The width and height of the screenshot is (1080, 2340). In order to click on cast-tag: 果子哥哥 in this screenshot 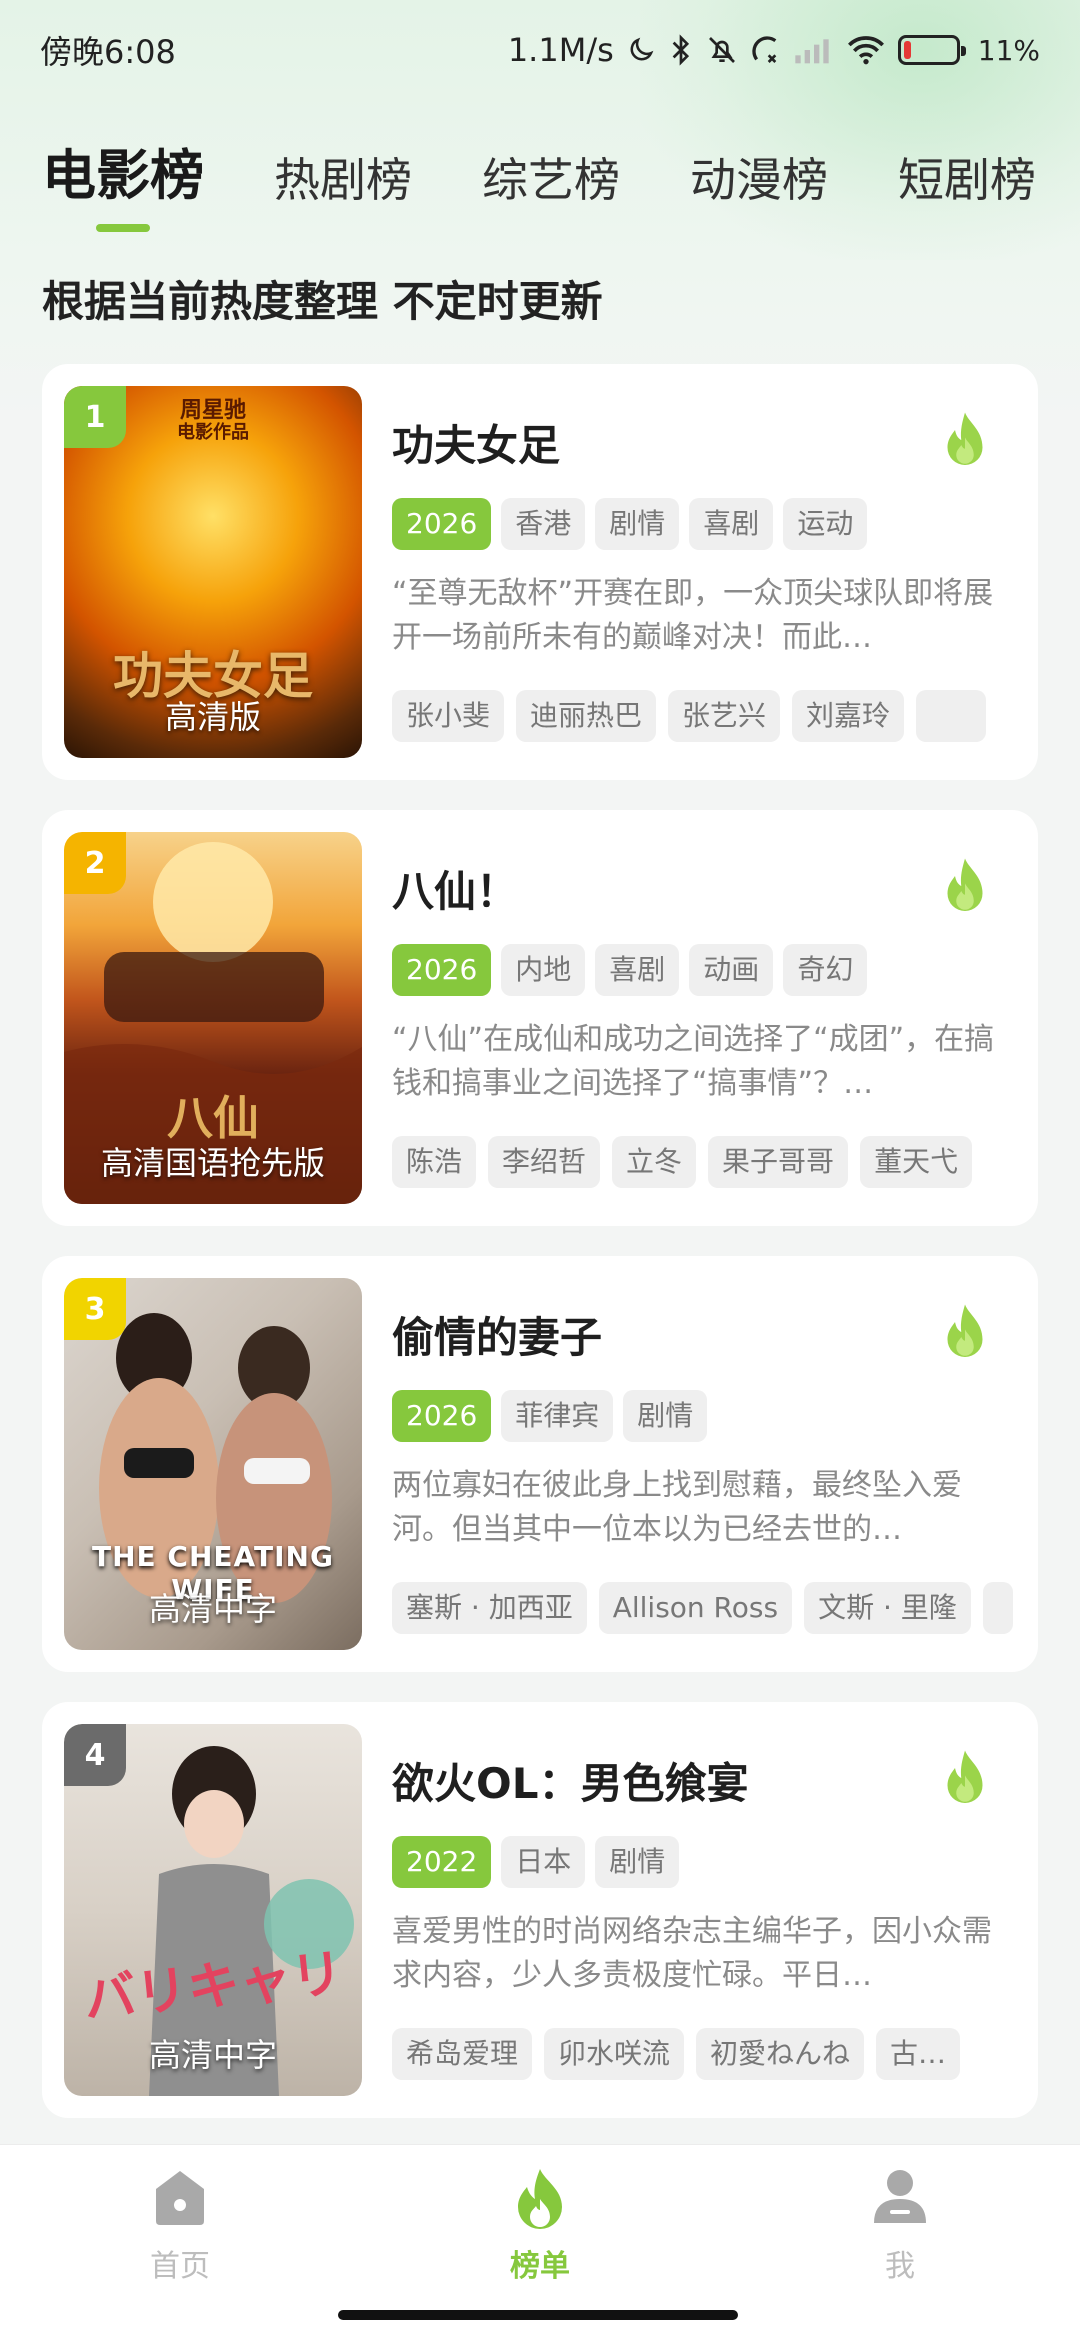, I will do `click(778, 1162)`.